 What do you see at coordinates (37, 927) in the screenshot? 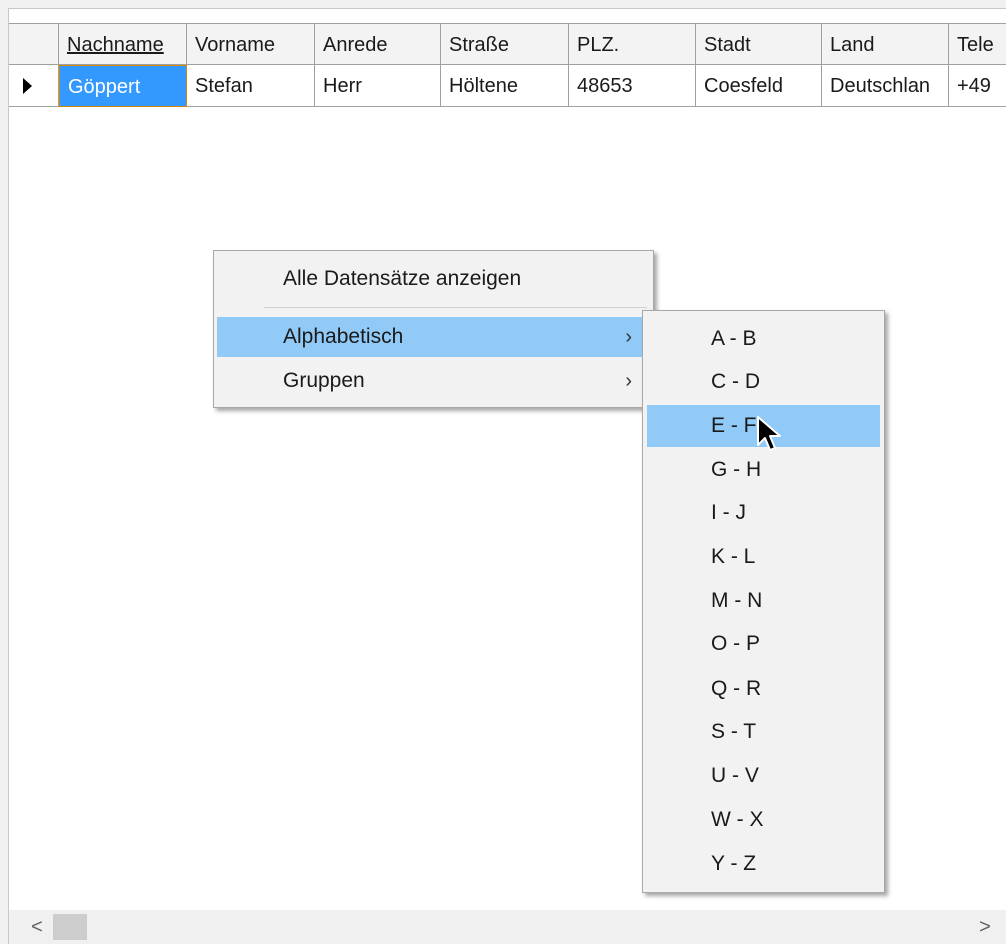
I see `scroll-left-button: <` at bounding box center [37, 927].